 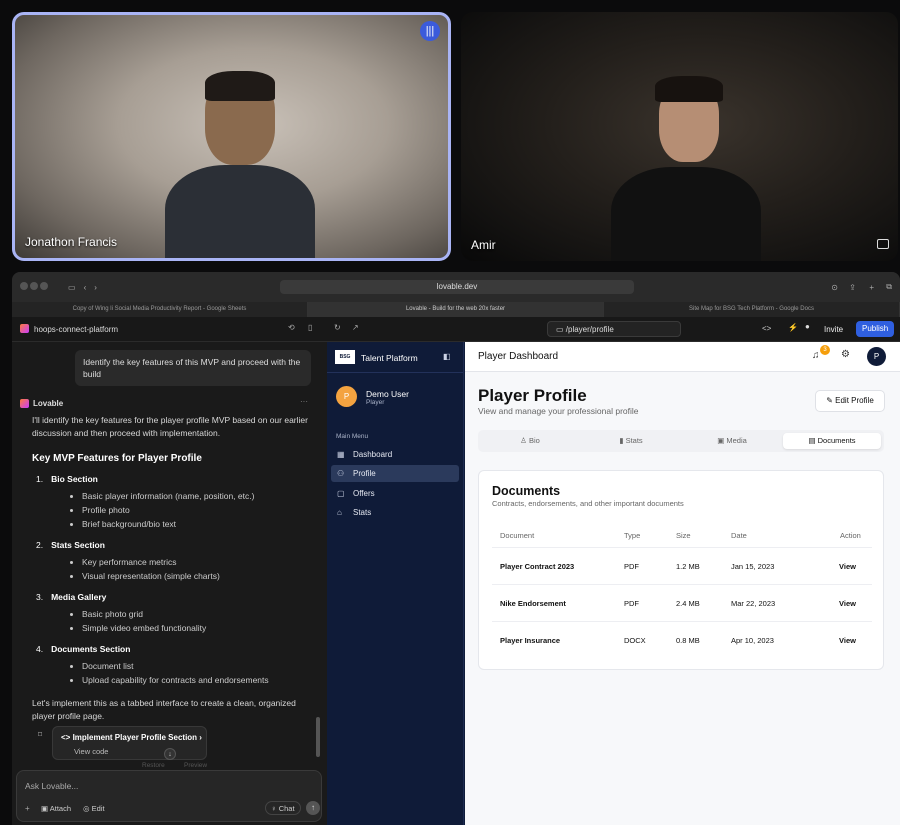 What do you see at coordinates (688, 566) in the screenshot?
I see `doc-size: 1.2 MB` at bounding box center [688, 566].